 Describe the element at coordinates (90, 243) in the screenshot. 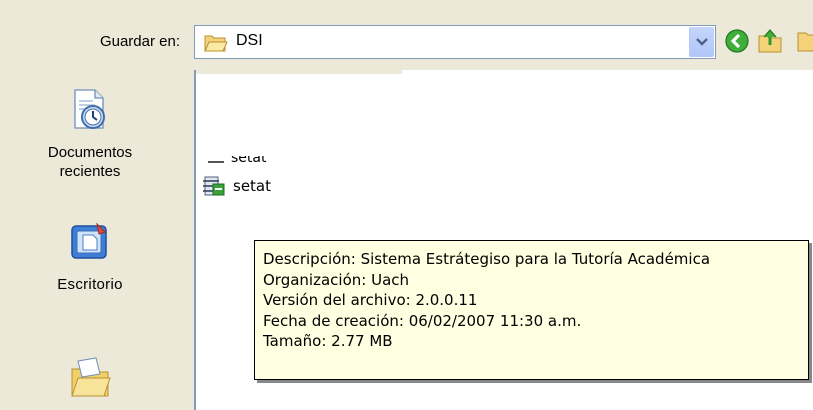

I see `desktop-icon` at that location.